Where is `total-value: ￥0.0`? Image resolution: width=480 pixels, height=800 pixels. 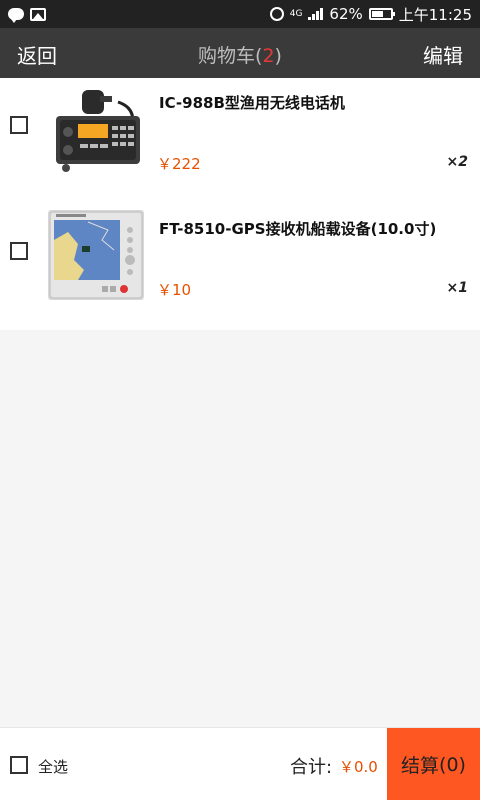 total-value: ￥0.0 is located at coordinates (358, 767).